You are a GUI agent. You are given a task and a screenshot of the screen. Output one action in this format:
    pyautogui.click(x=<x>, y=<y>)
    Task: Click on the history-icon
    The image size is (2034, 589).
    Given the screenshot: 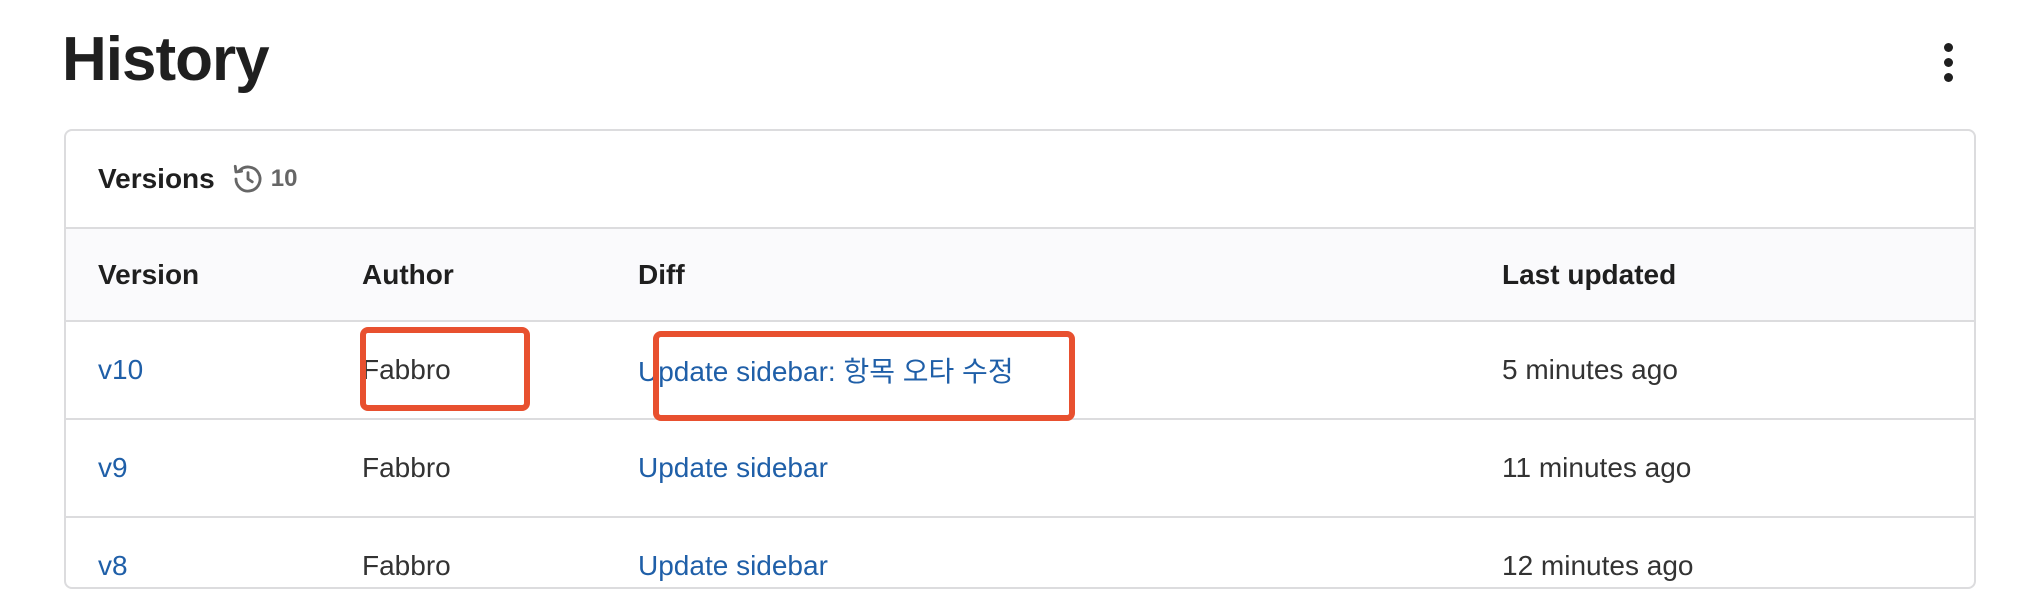 What is the action you would take?
    pyautogui.click(x=247, y=178)
    